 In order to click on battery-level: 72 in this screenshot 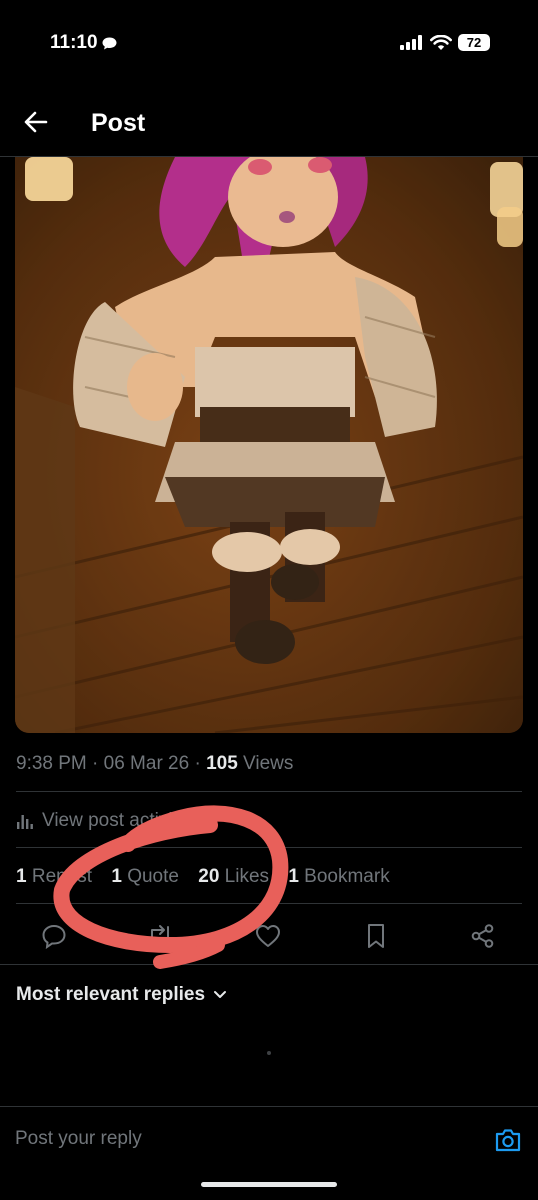, I will do `click(474, 42)`.